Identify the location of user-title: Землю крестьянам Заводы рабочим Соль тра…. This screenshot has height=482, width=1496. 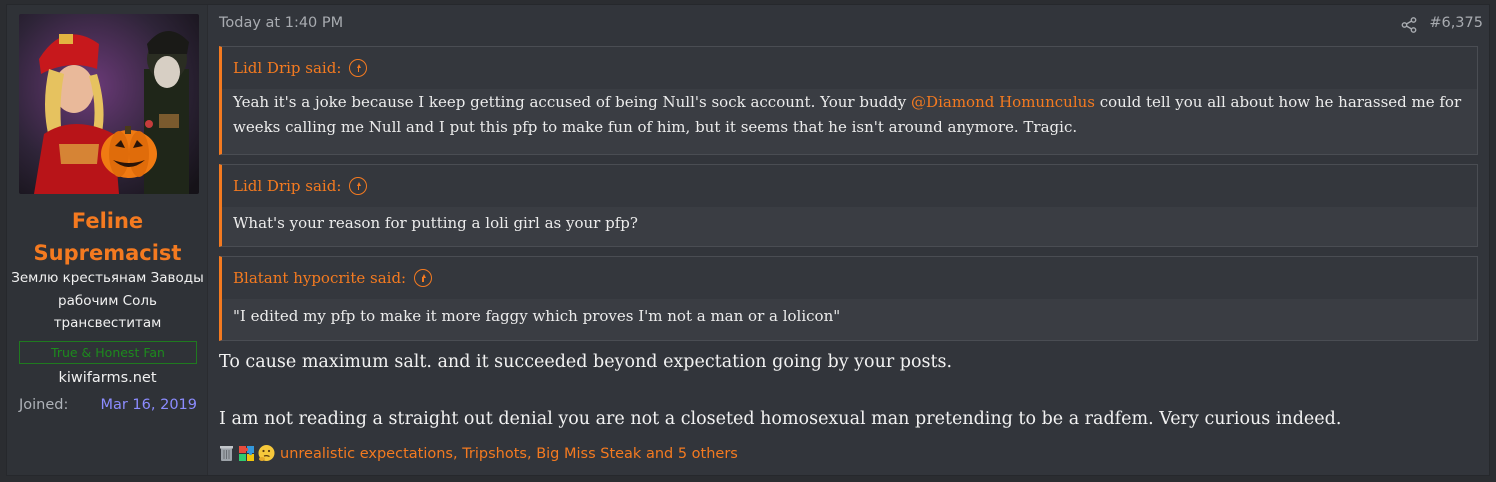
(107, 300).